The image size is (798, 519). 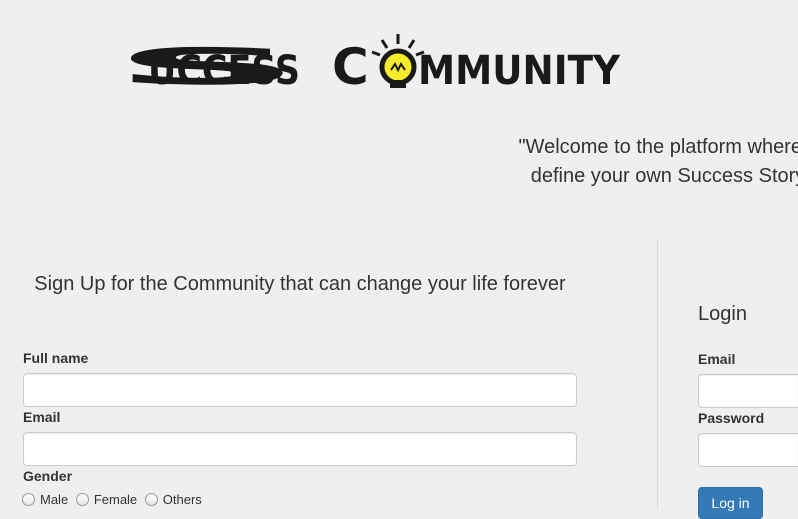 I want to click on svg-text: C, so click(x=350, y=64).